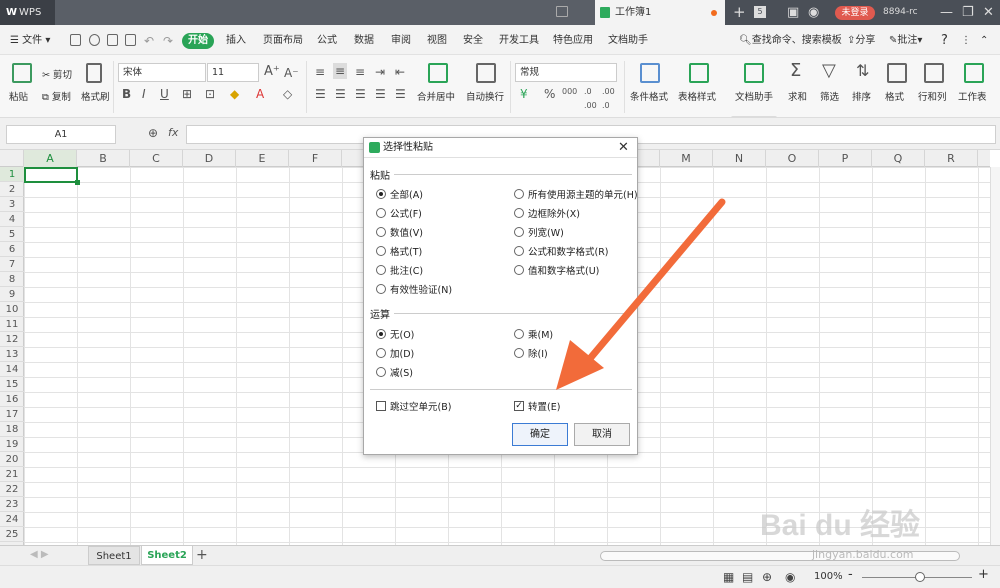 Image resolution: width=1000 pixels, height=588 pixels. Describe the element at coordinates (628, 41) in the screenshot. I see `menu-doc-helper: 文档助手` at that location.